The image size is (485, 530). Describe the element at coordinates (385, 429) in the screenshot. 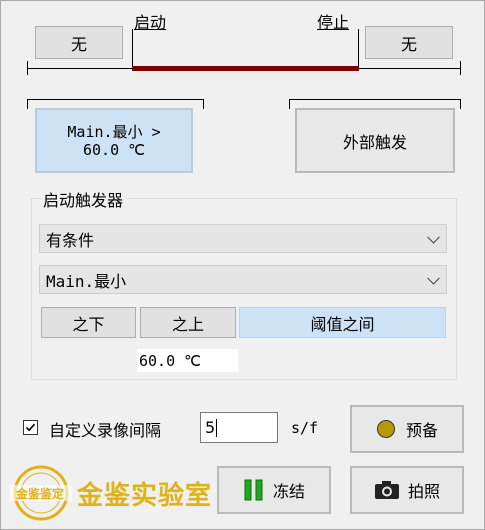

I see `arm-dot-icon` at that location.